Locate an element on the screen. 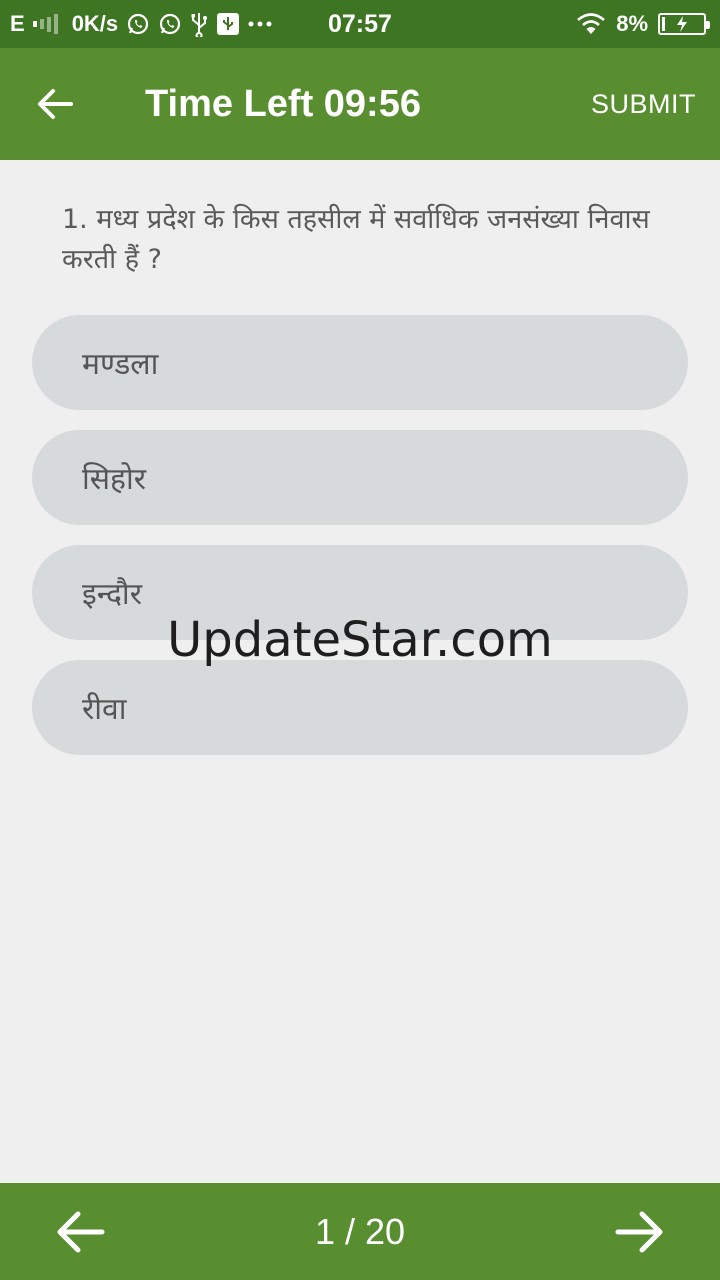 The height and width of the screenshot is (1280, 720). status-right: 8% is located at coordinates (643, 24).